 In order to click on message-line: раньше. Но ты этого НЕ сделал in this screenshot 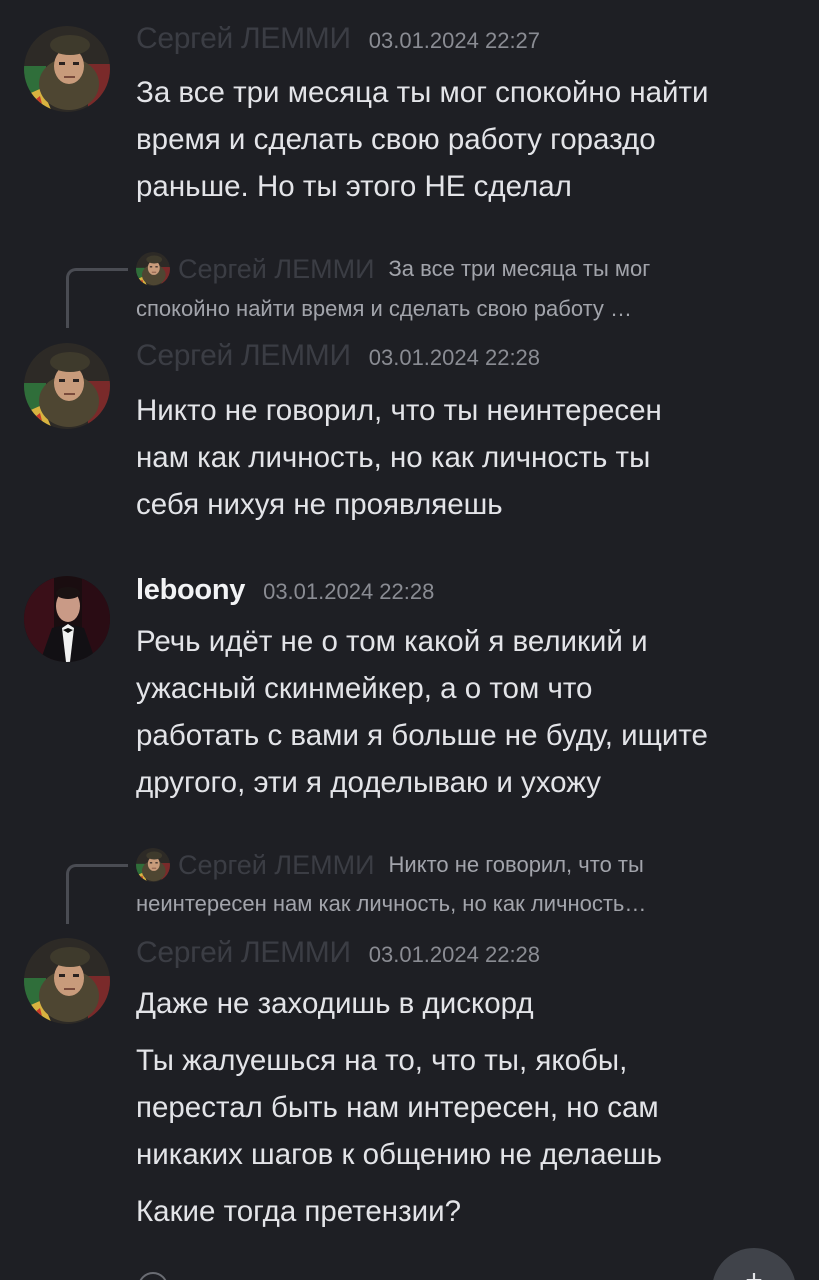, I will do `click(354, 186)`.